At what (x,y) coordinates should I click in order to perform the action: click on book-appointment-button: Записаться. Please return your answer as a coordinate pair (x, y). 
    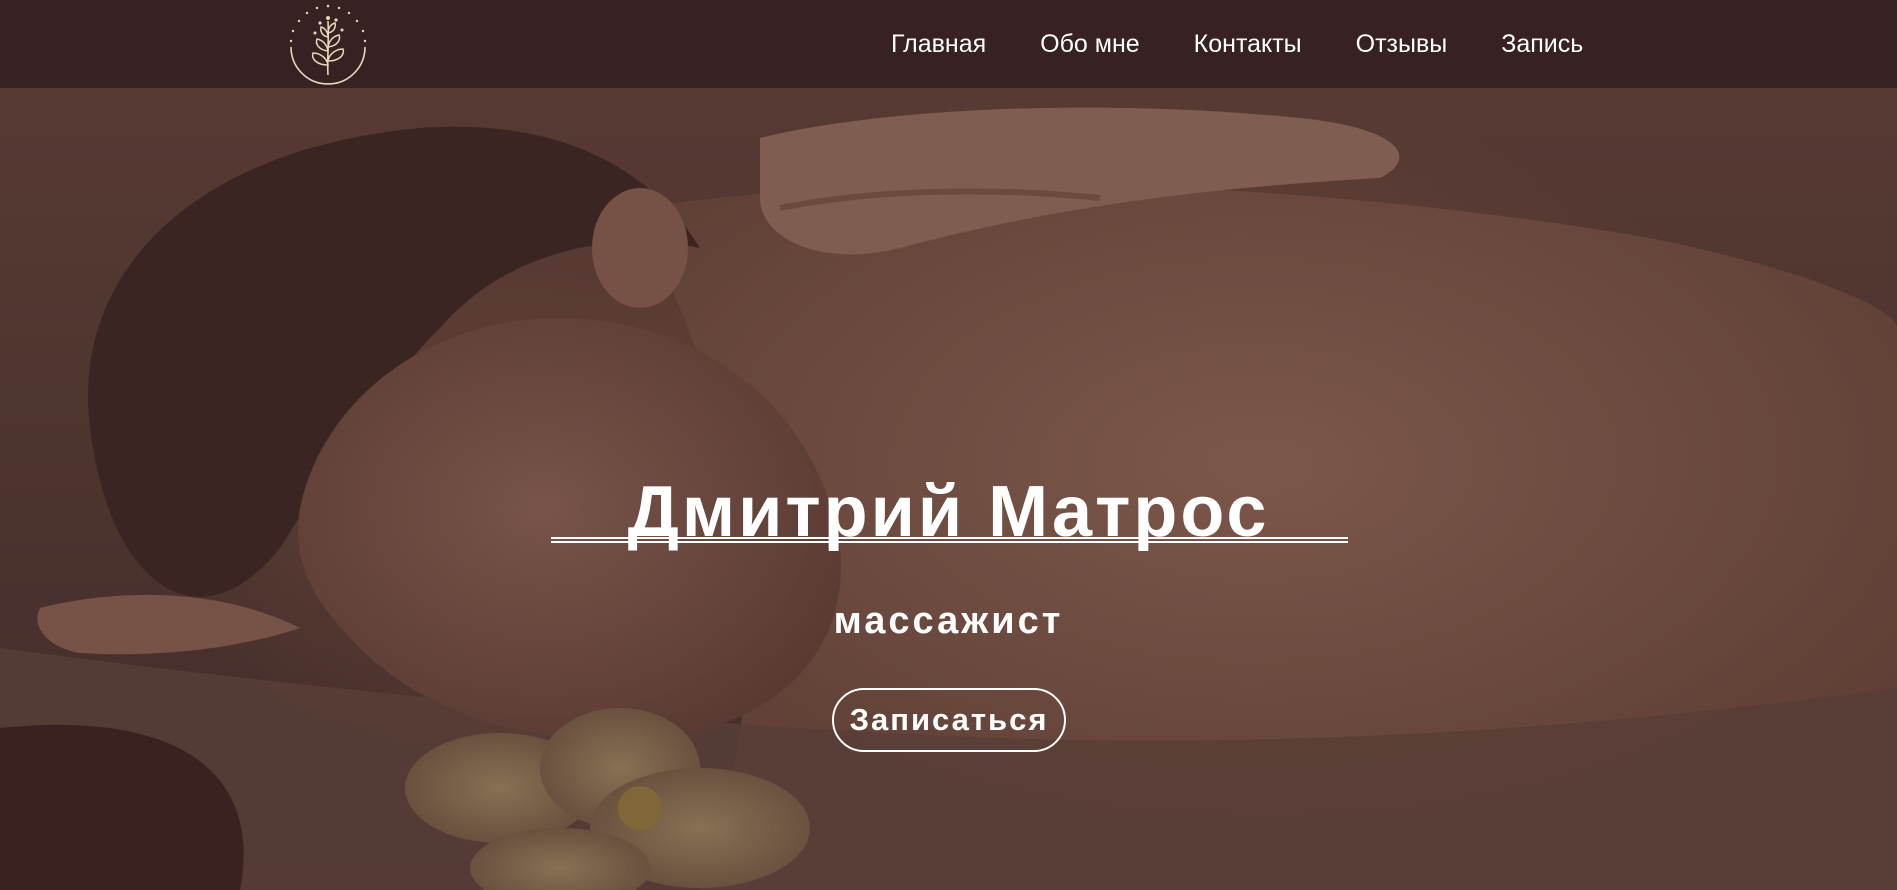
    Looking at the image, I should click on (949, 720).